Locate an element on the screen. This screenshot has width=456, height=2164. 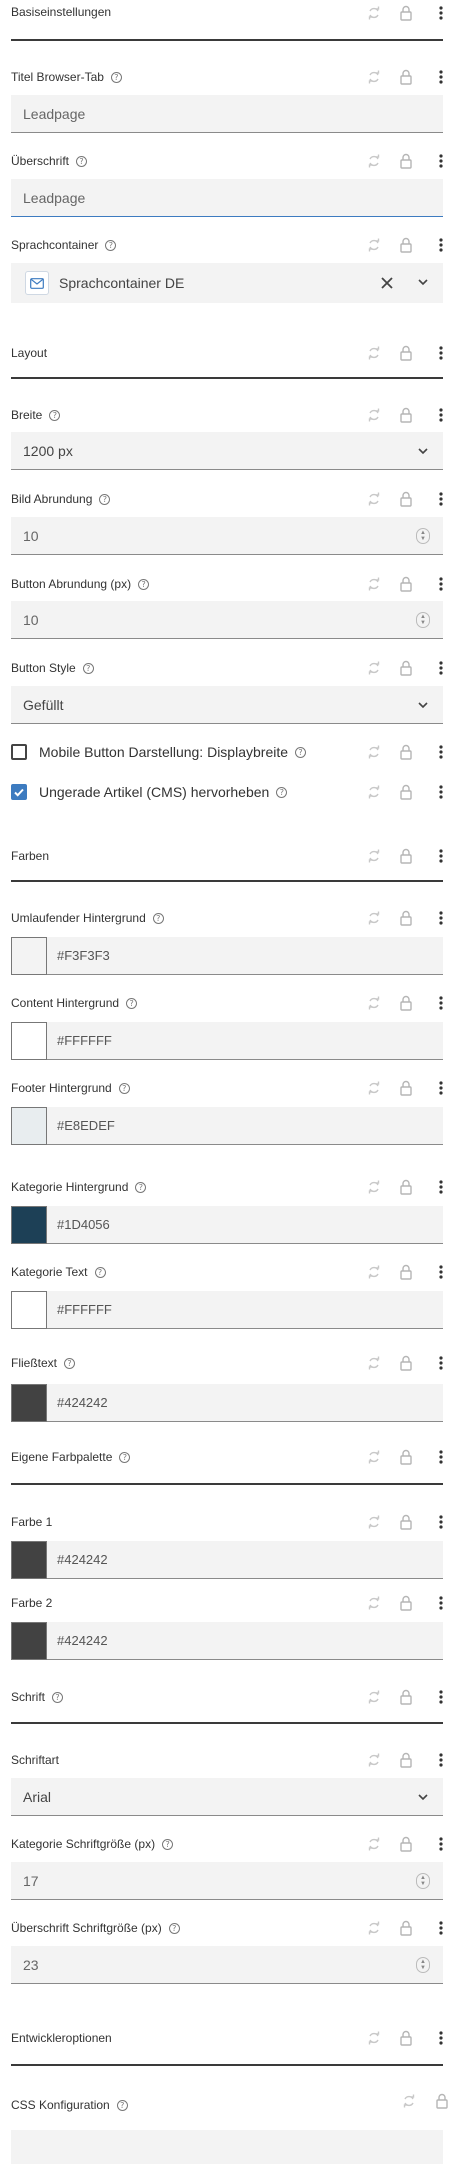
mobile-button-checkbox is located at coordinates (19, 752).